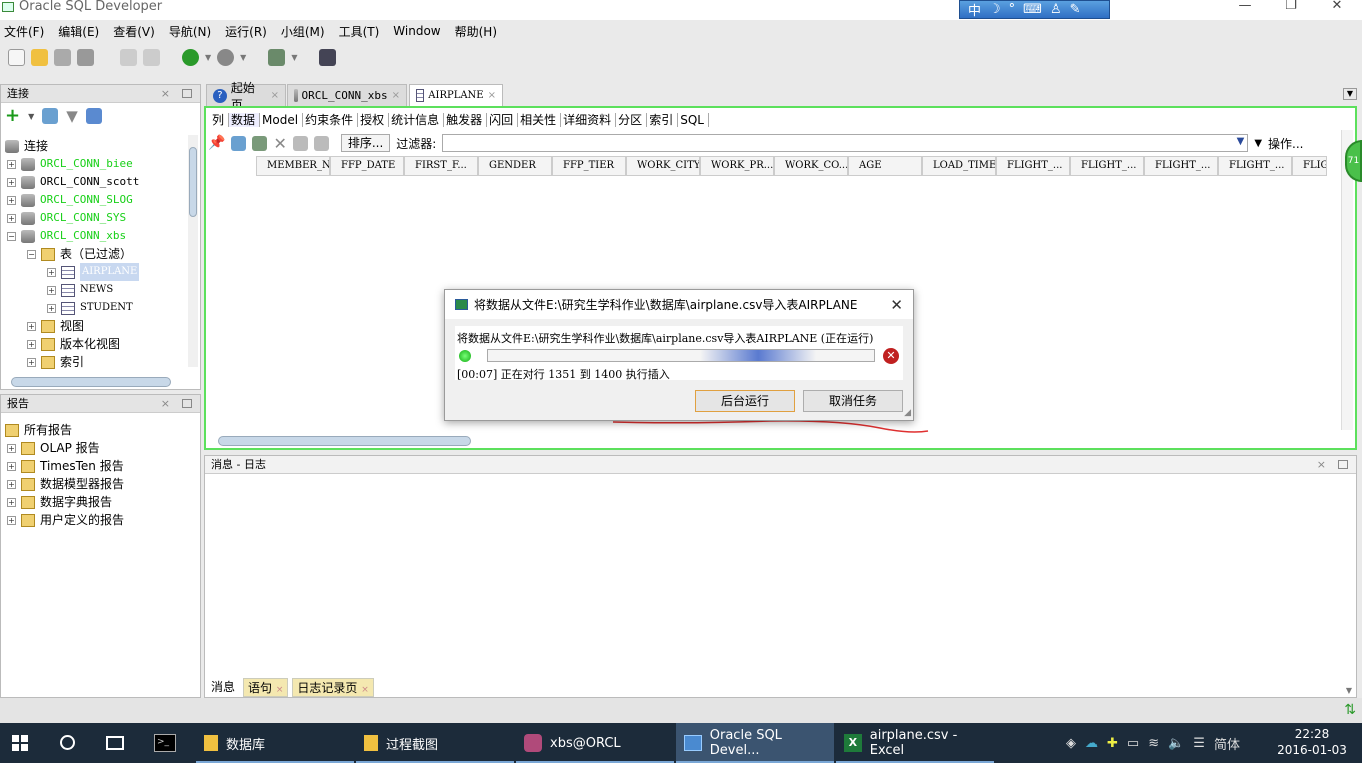 The height and width of the screenshot is (763, 1362). What do you see at coordinates (55, 362) in the screenshot?
I see `tree-item-indexes: + 索引` at bounding box center [55, 362].